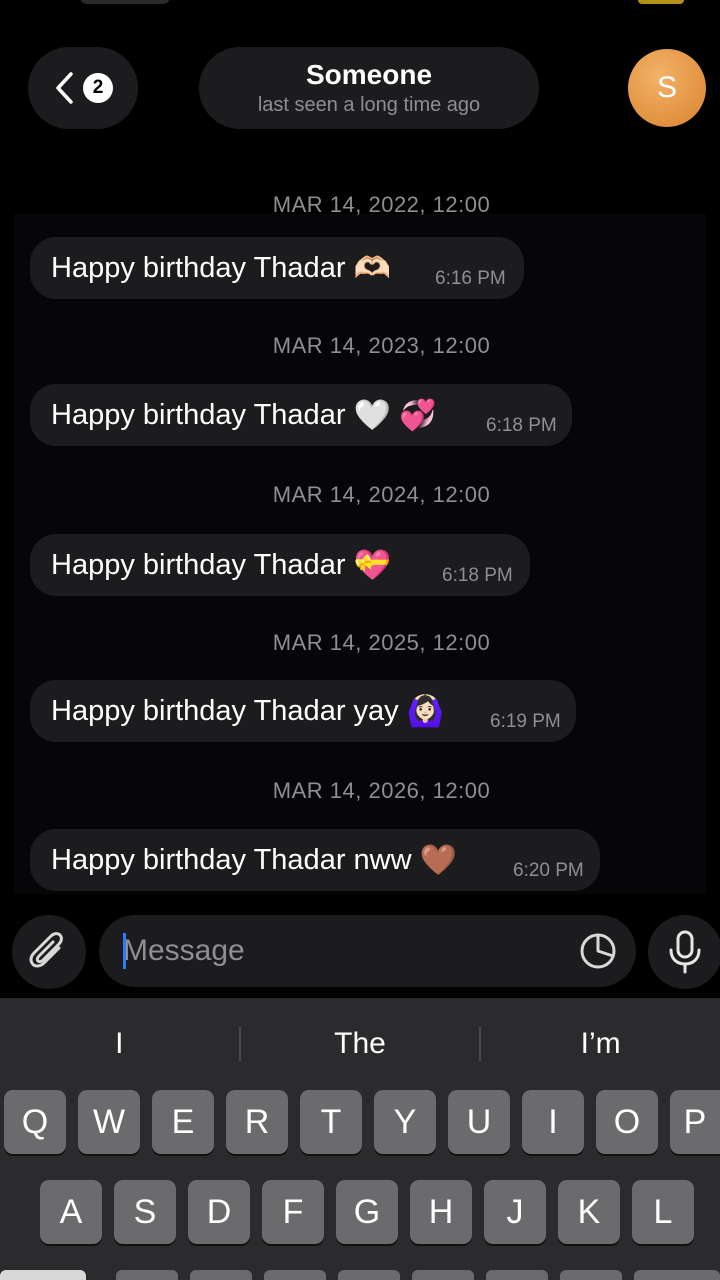 Image resolution: width=720 pixels, height=1280 pixels. Describe the element at coordinates (369, 74) in the screenshot. I see `contact-name: Someone` at that location.